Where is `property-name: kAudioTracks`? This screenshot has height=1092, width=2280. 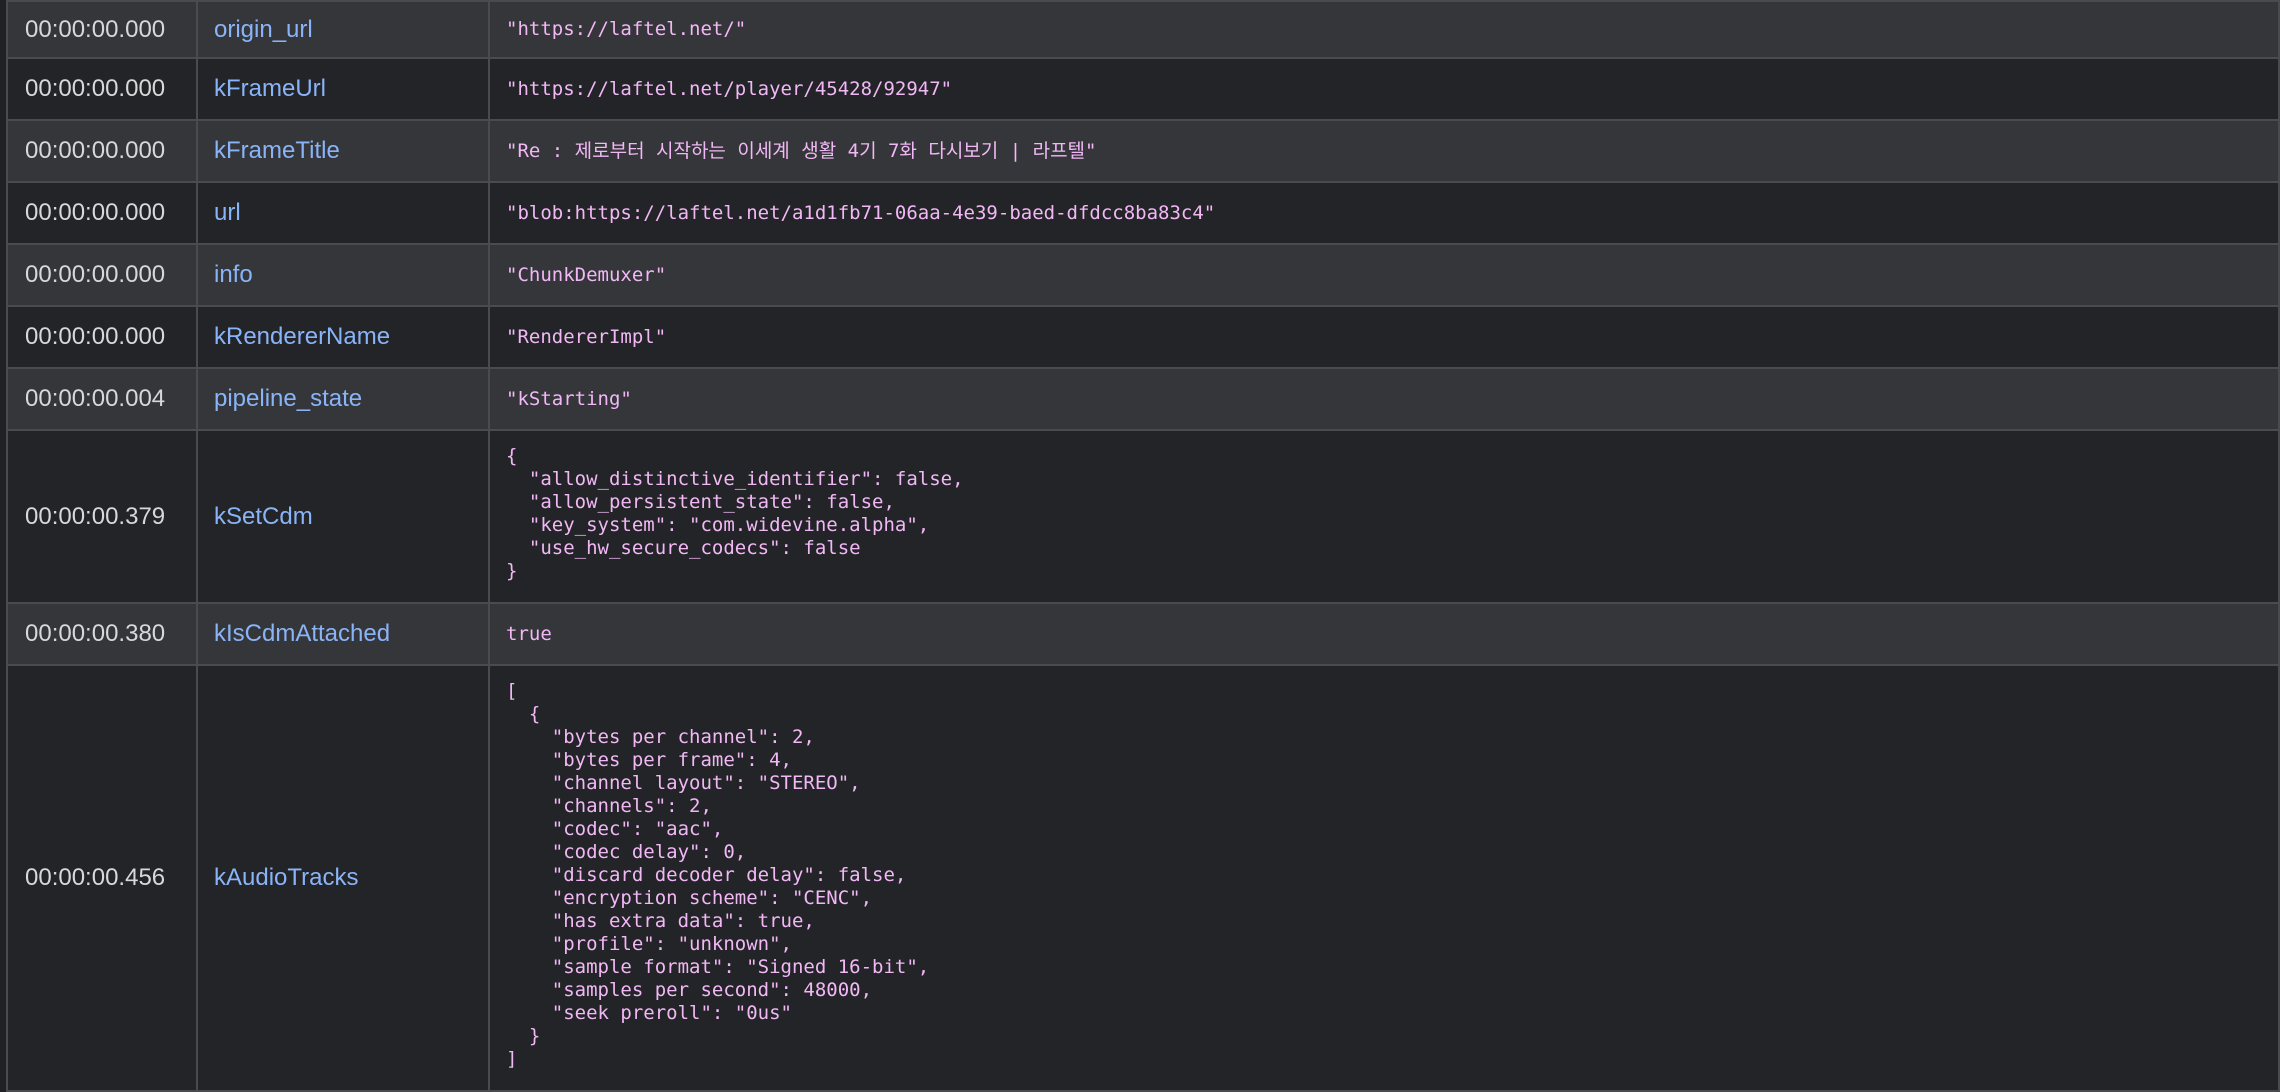
property-name: kAudioTracks is located at coordinates (343, 878).